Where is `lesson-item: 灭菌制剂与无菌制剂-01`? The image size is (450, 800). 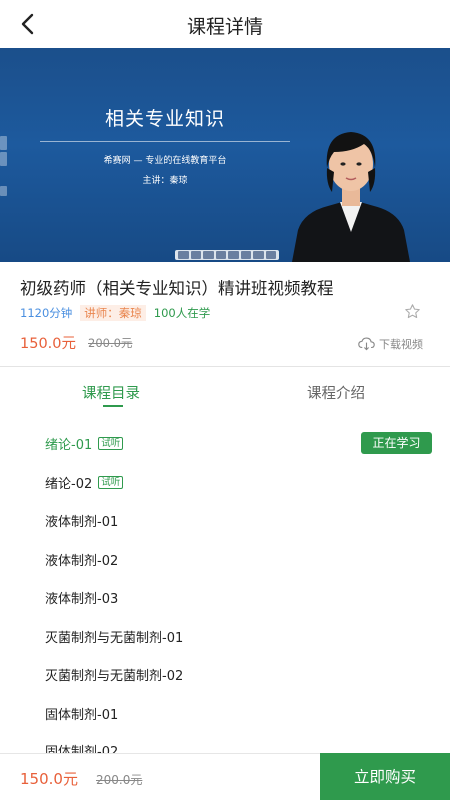 lesson-item: 灭菌制剂与无菌制剂-01 is located at coordinates (114, 636).